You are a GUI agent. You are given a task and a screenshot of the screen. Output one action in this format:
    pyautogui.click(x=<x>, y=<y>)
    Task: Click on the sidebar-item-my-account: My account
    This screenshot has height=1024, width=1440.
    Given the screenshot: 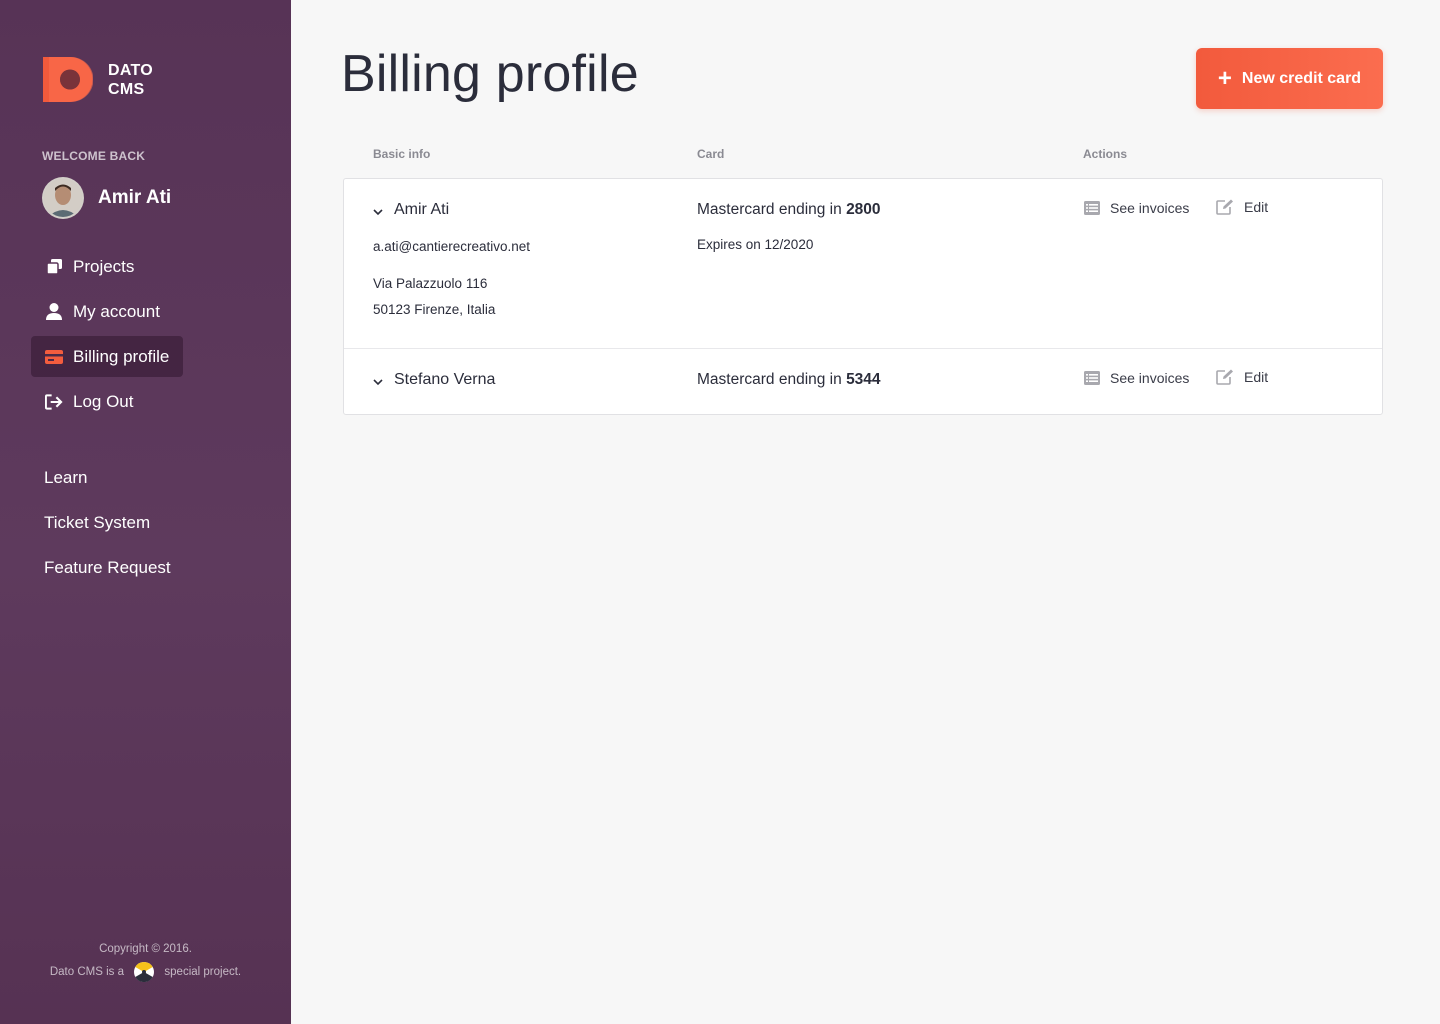 What is the action you would take?
    pyautogui.click(x=107, y=311)
    